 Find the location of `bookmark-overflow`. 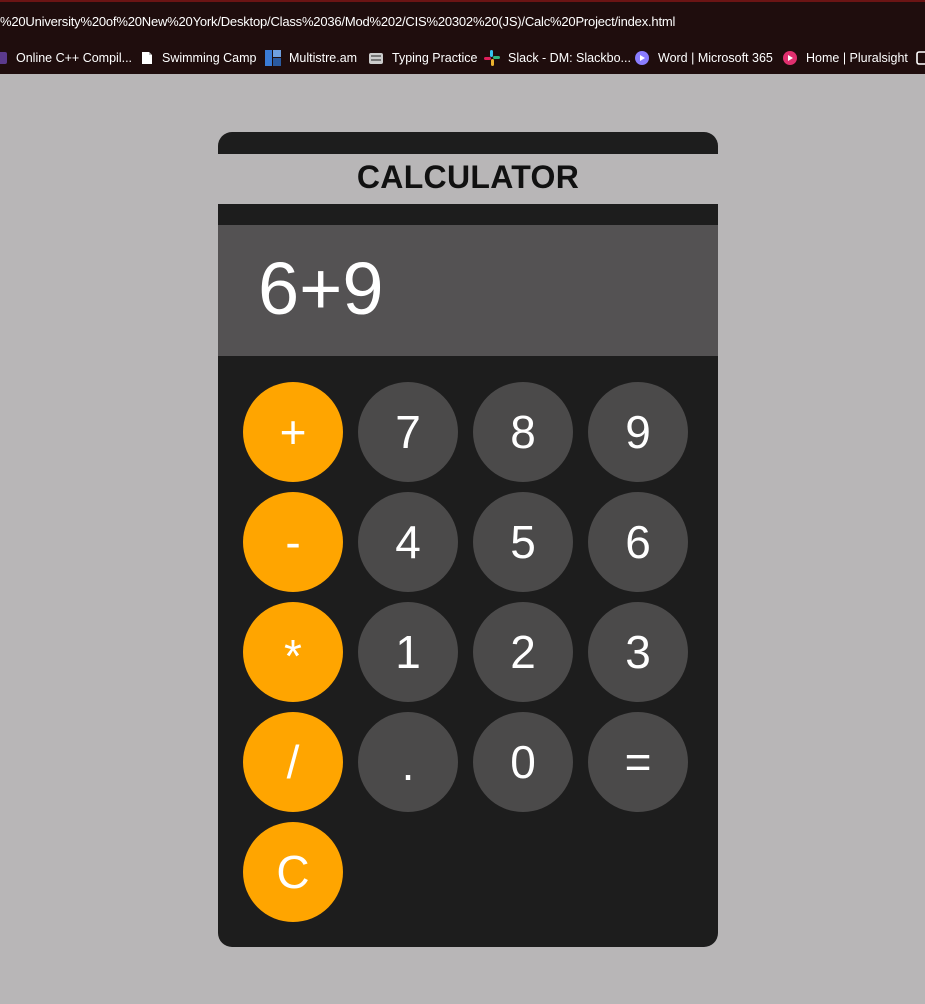

bookmark-overflow is located at coordinates (920, 58).